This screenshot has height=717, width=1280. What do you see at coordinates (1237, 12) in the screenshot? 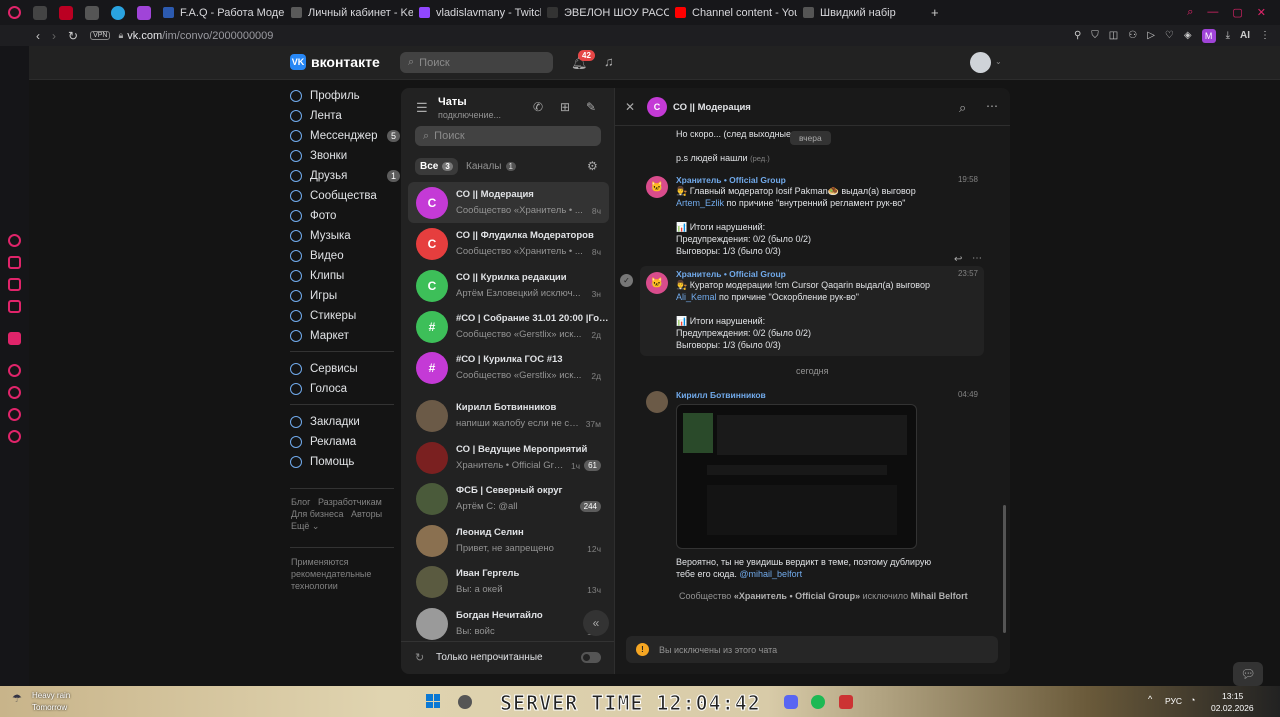
I see `maximize-icon: ▢` at bounding box center [1237, 12].